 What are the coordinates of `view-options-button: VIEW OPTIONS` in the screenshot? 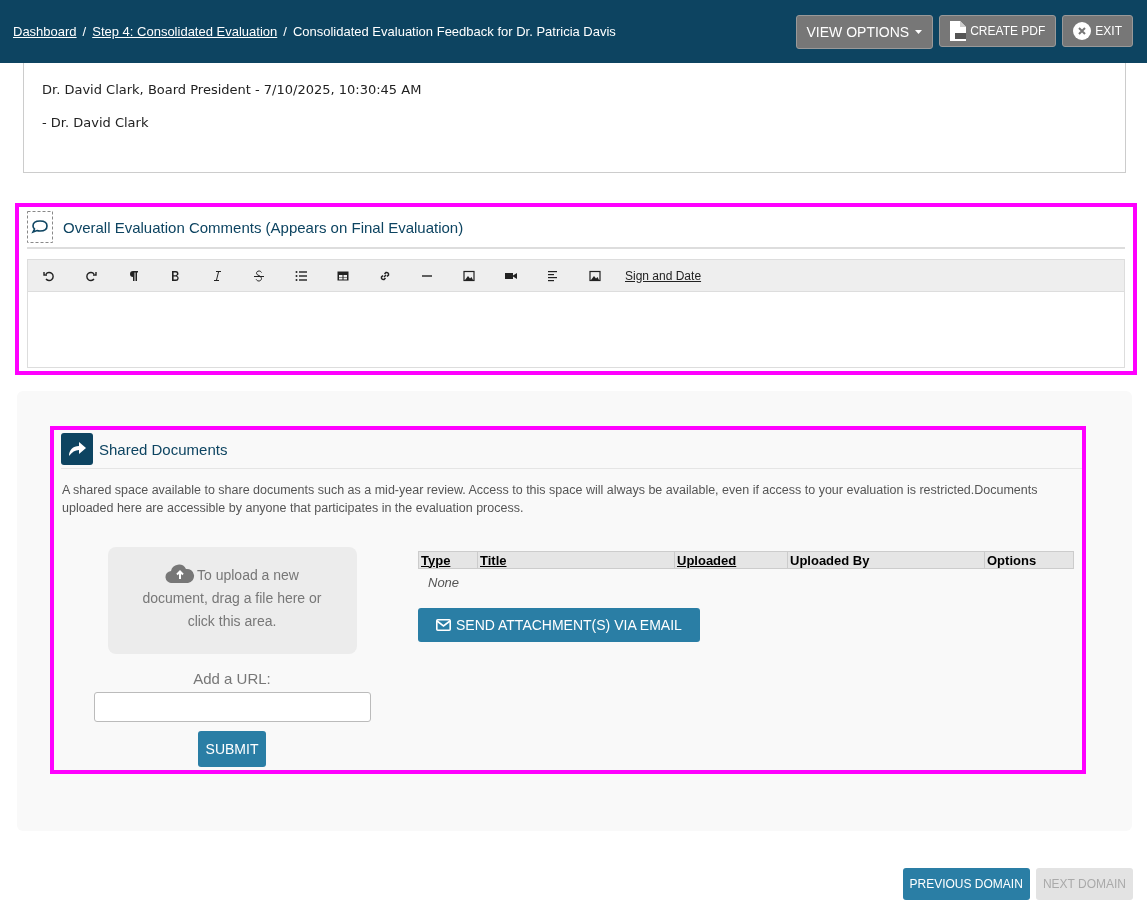 It's located at (864, 31).